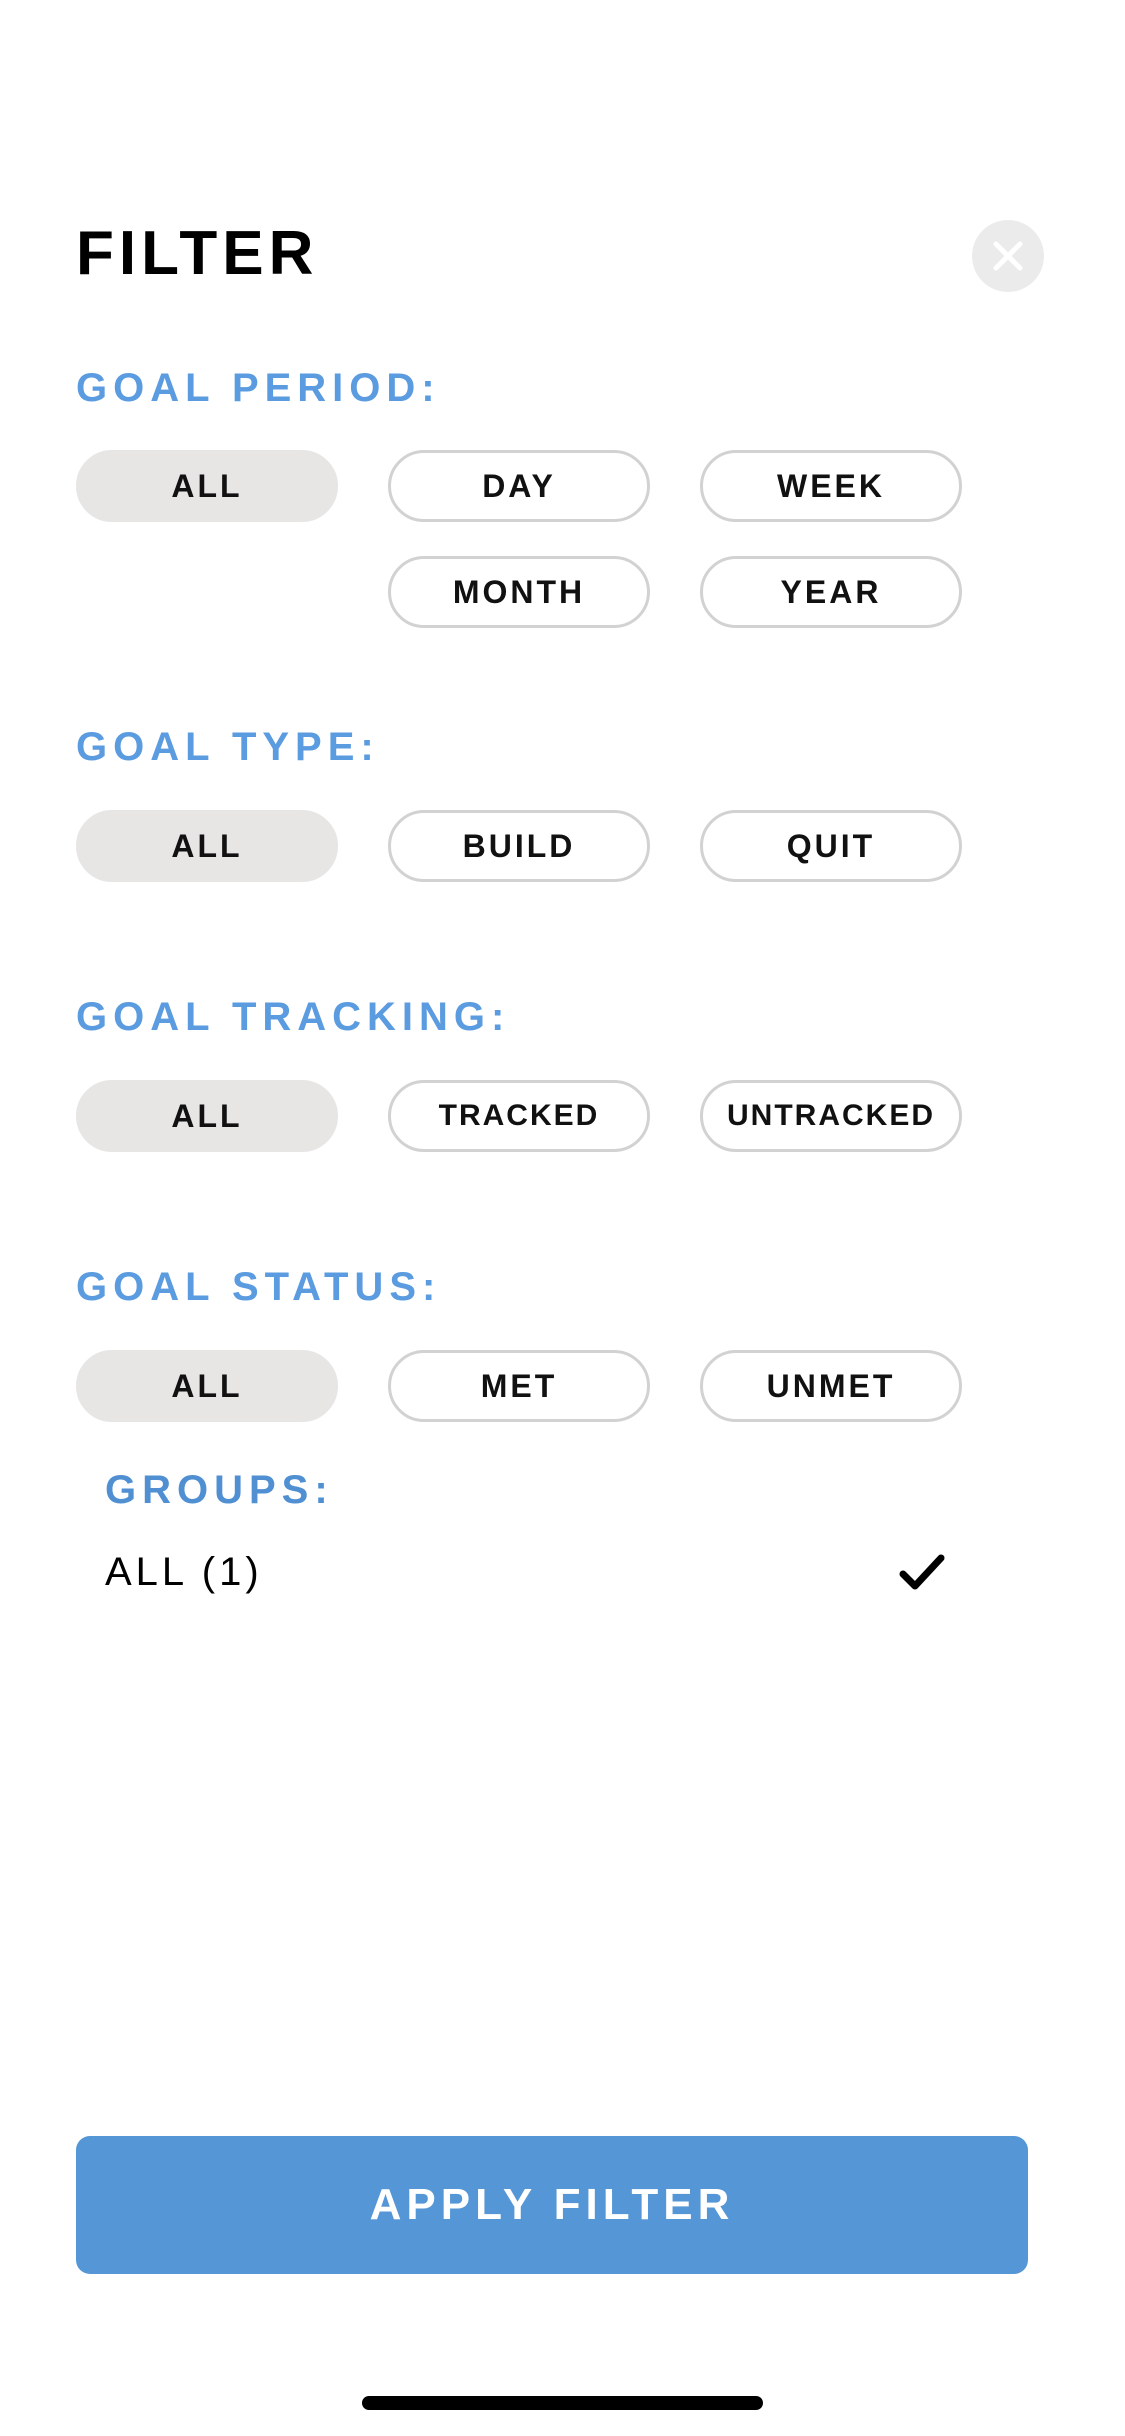  What do you see at coordinates (519, 1116) in the screenshot?
I see `goal-tracking-option-tracked: TRACKED` at bounding box center [519, 1116].